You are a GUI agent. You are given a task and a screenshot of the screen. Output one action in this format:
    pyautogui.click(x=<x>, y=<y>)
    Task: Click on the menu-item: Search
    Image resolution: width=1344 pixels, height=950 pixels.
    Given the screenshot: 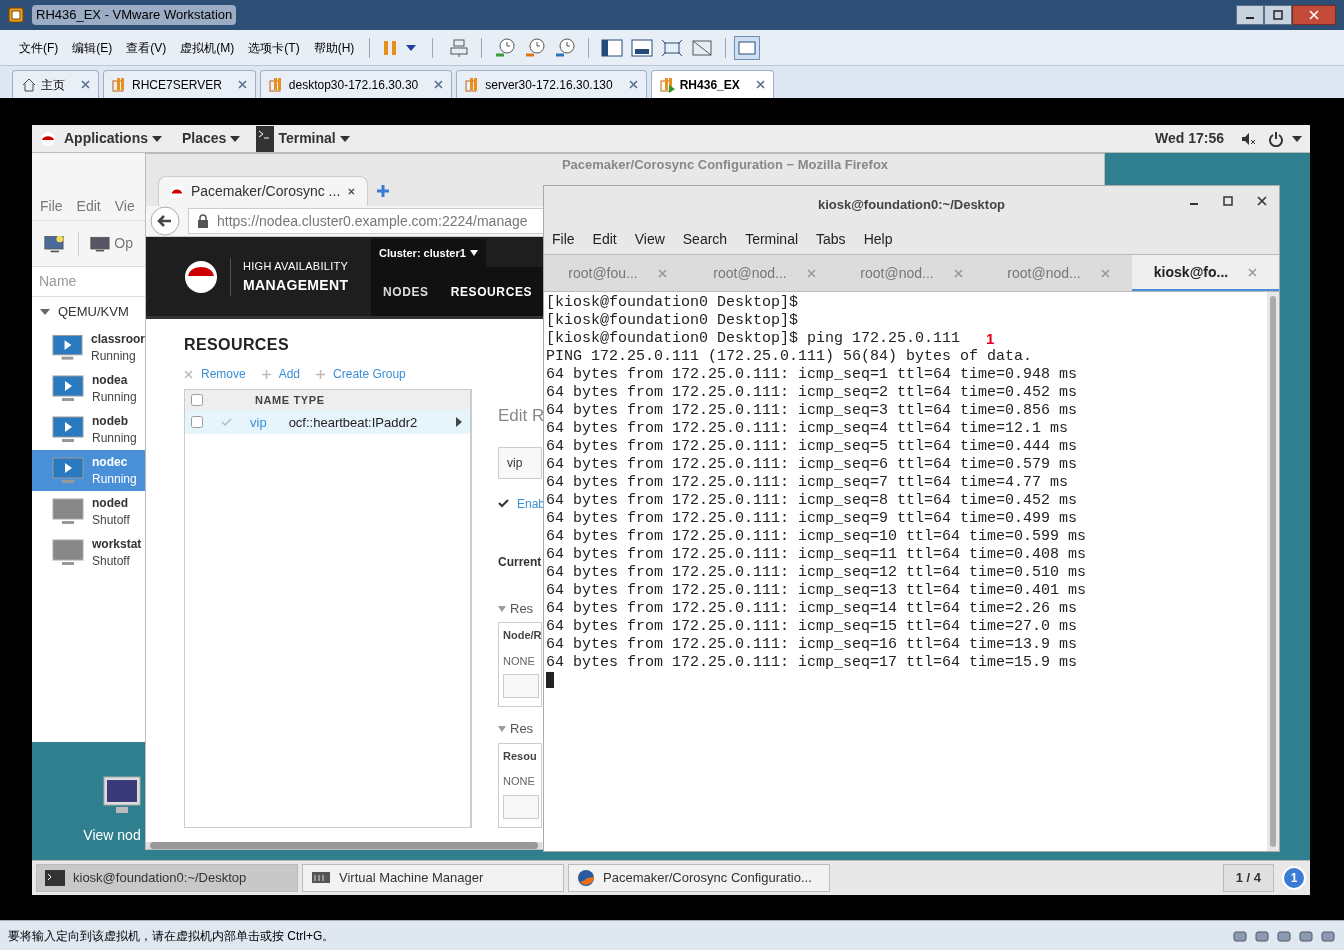 What is the action you would take?
    pyautogui.click(x=705, y=239)
    